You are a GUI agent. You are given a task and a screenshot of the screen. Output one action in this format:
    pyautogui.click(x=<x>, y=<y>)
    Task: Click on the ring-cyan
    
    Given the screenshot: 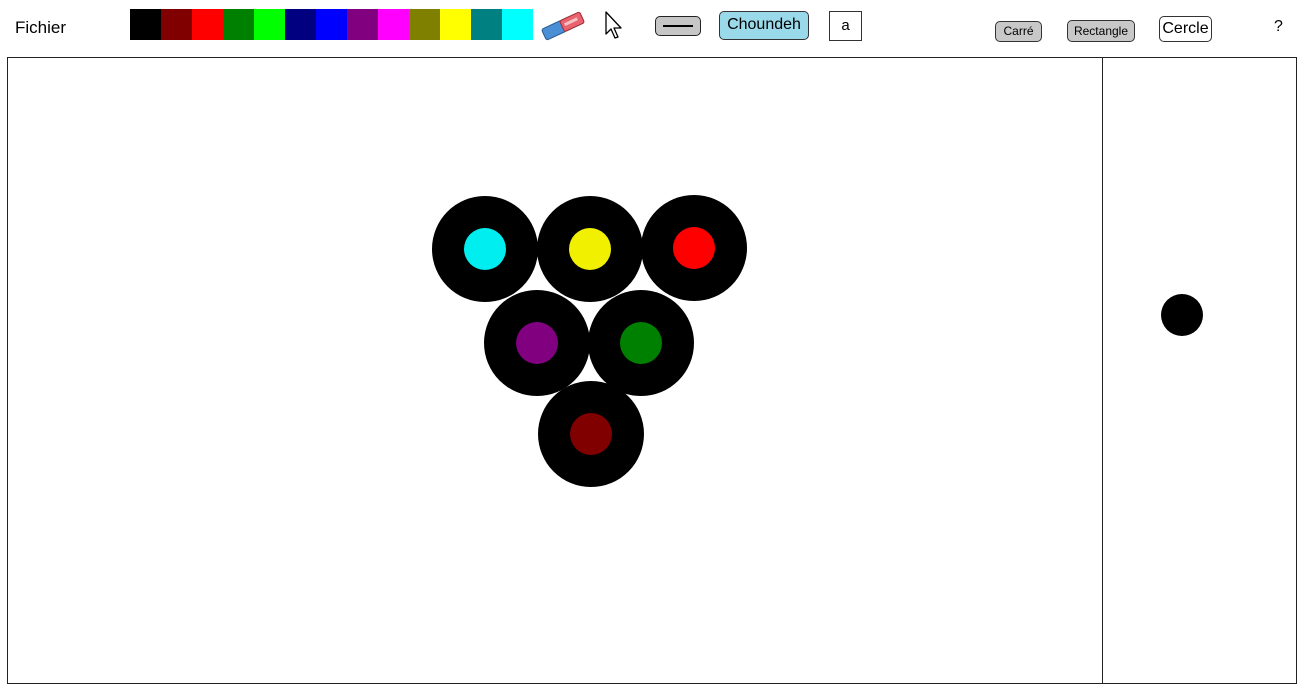 What is the action you would take?
    pyautogui.click(x=485, y=249)
    